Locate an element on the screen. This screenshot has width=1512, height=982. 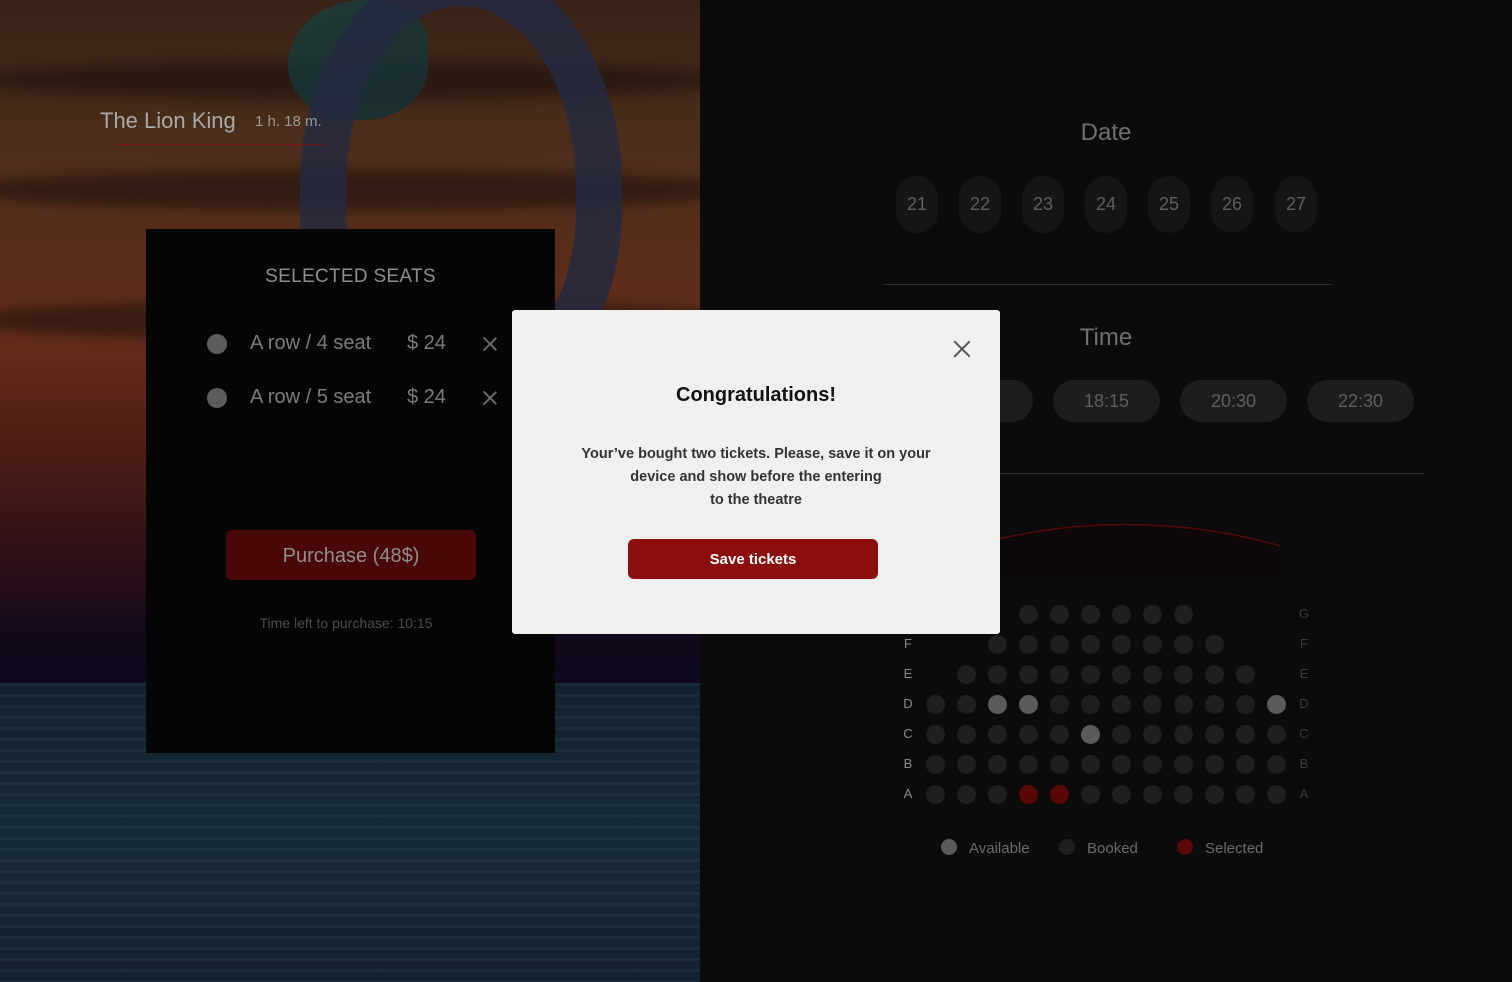
row-letter-left: F is located at coordinates (908, 643).